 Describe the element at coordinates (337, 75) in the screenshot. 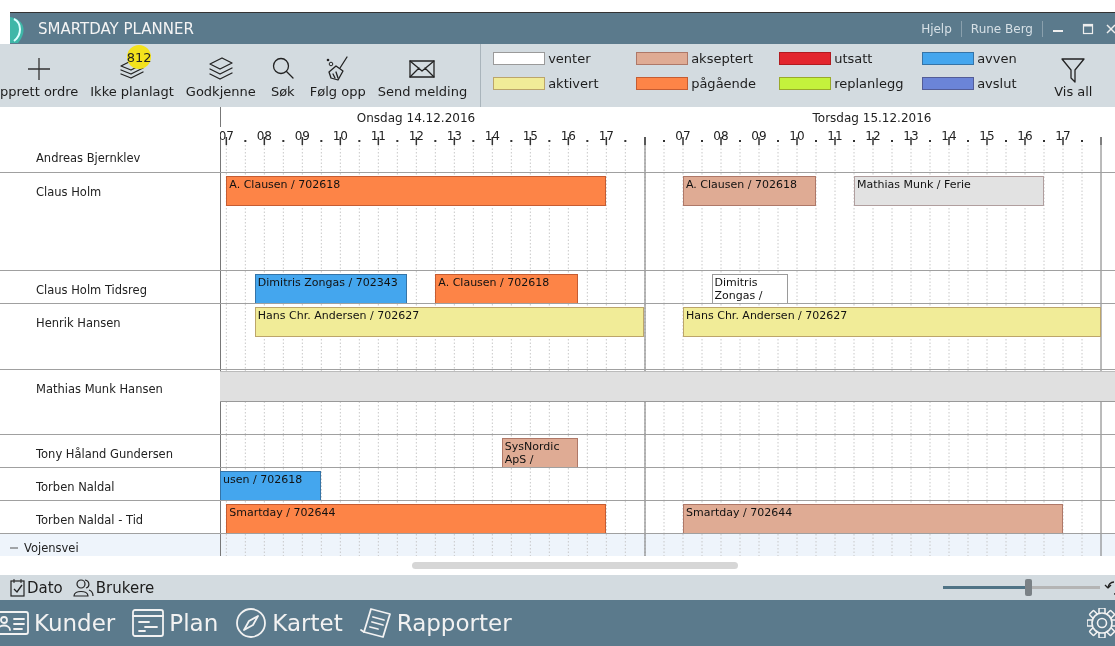

I see `toolbar-button: Følg opp` at that location.